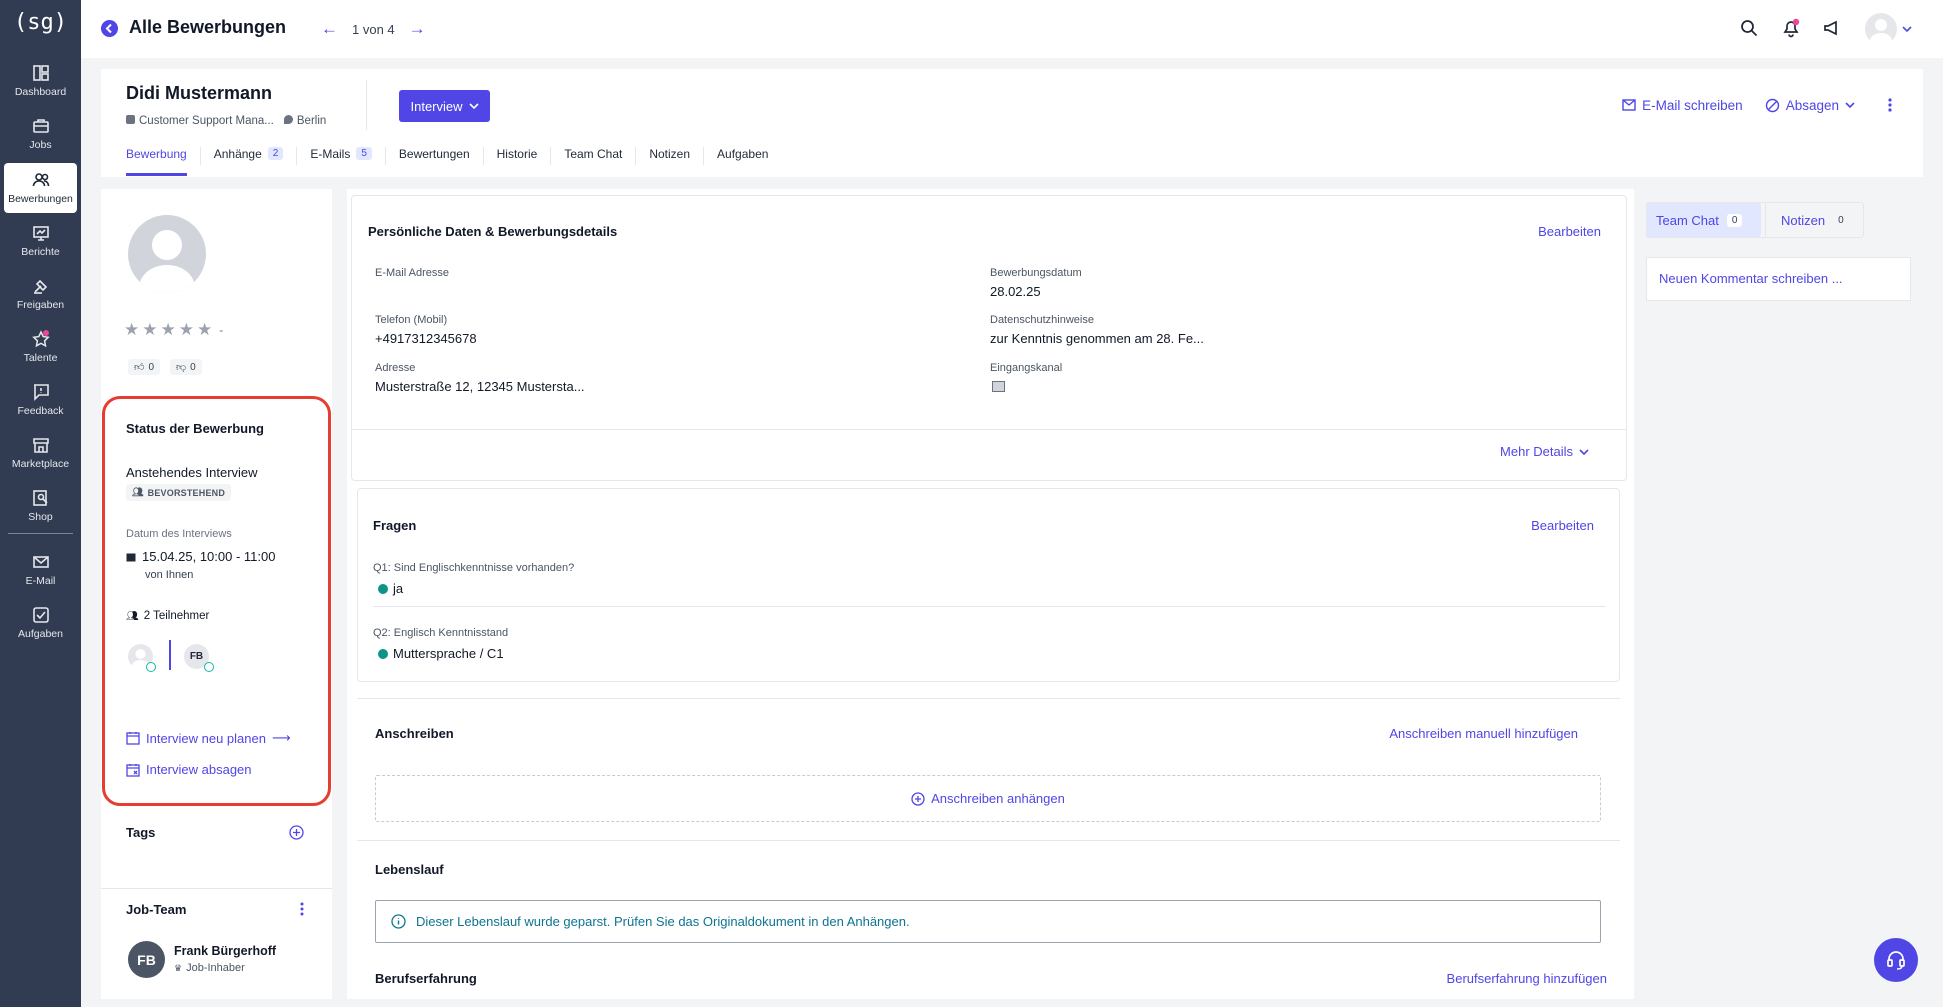 The image size is (1943, 1007). I want to click on add-cover-letter-manual-link: Anschreiben manuell hinzufügen, so click(1483, 733).